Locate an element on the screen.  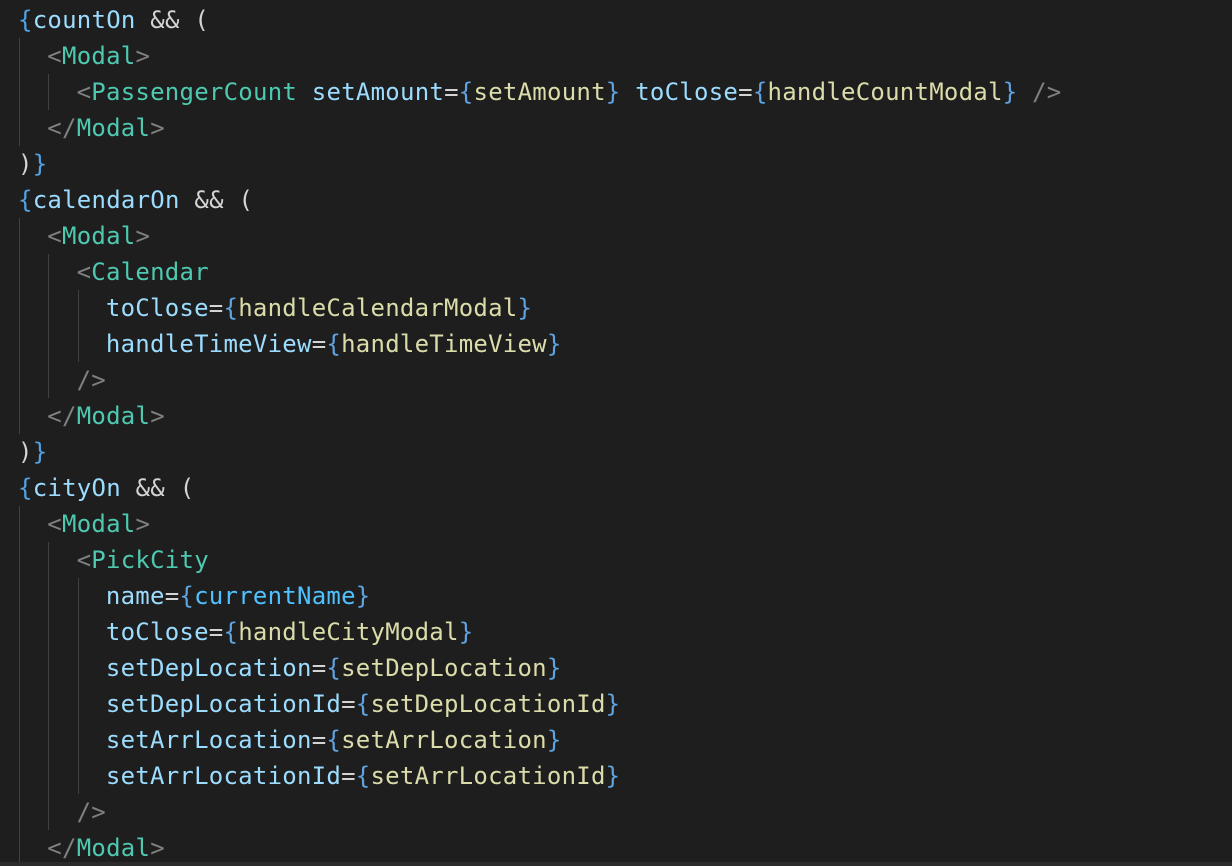
code-line: {cityOn && ( is located at coordinates (106, 488).